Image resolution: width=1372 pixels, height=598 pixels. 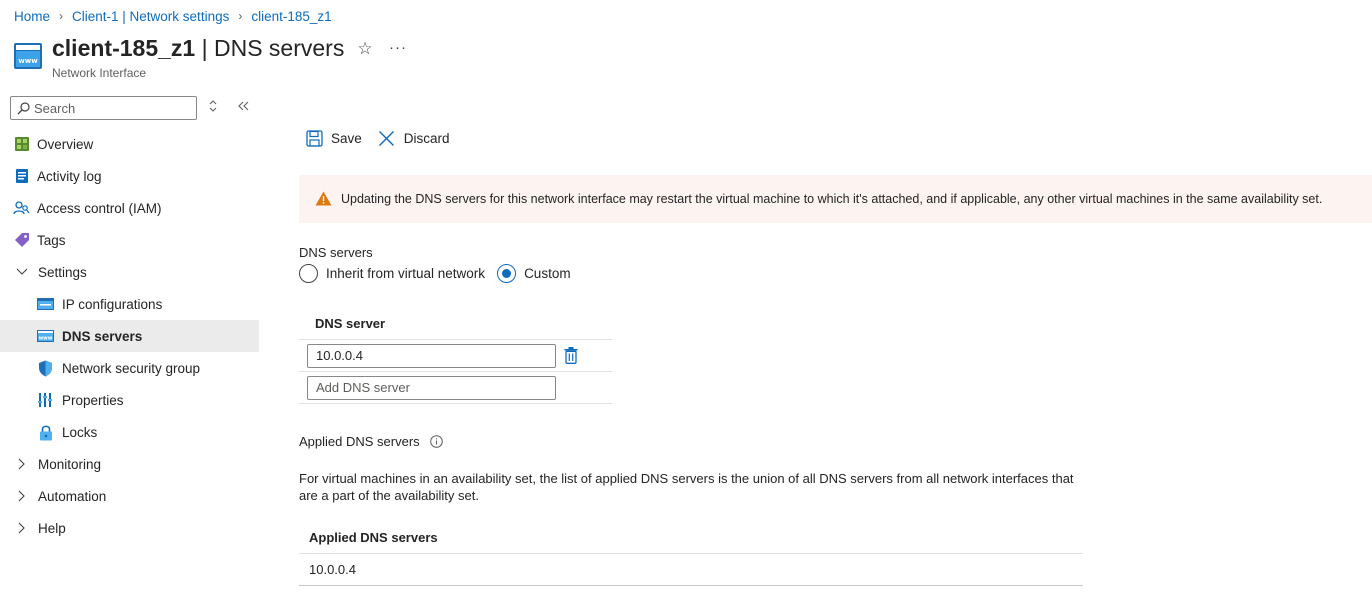 I want to click on more-options-icon: ···, so click(x=398, y=49).